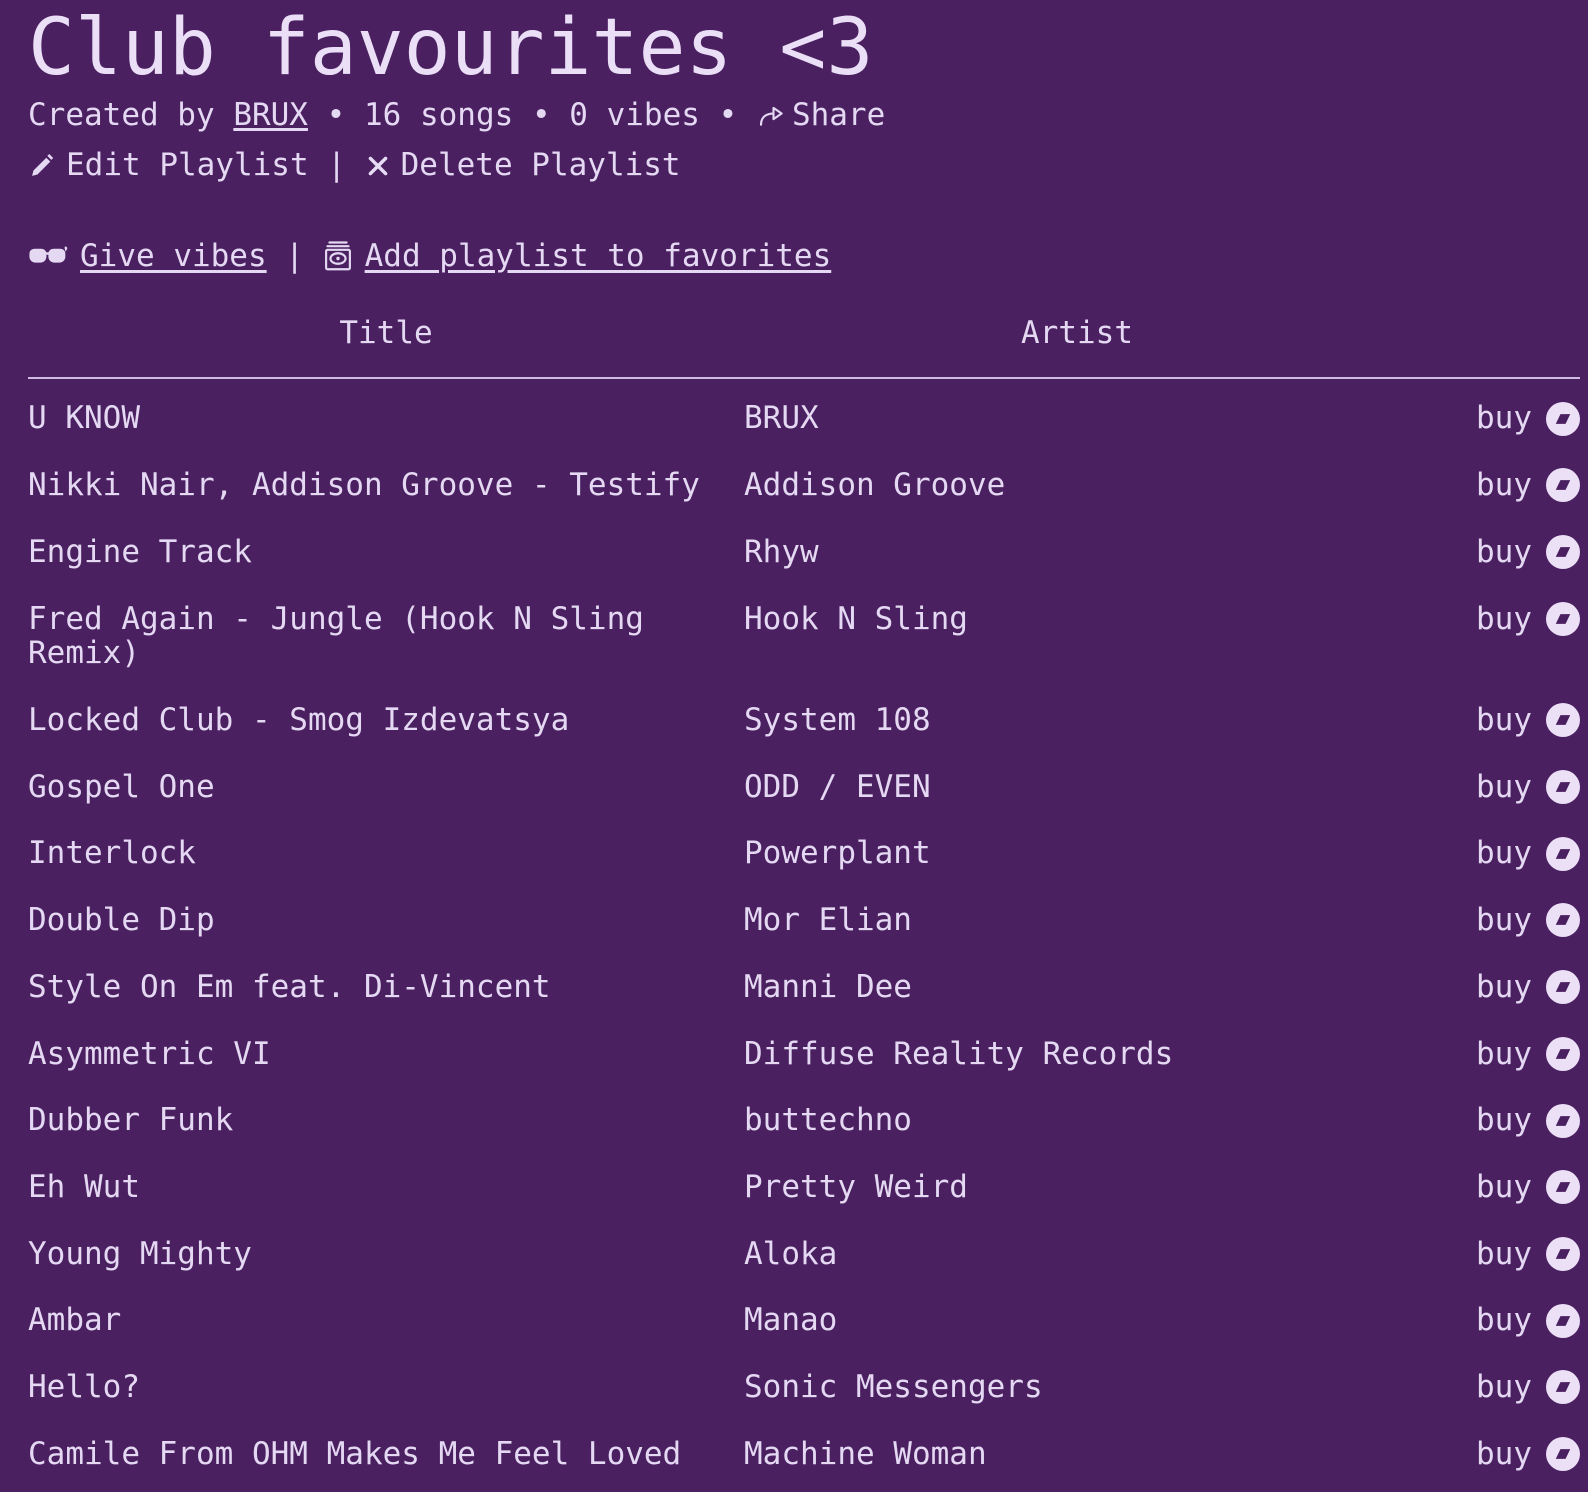 This screenshot has width=1588, height=1492. I want to click on track-title: Asymmetric VI, so click(149, 1053).